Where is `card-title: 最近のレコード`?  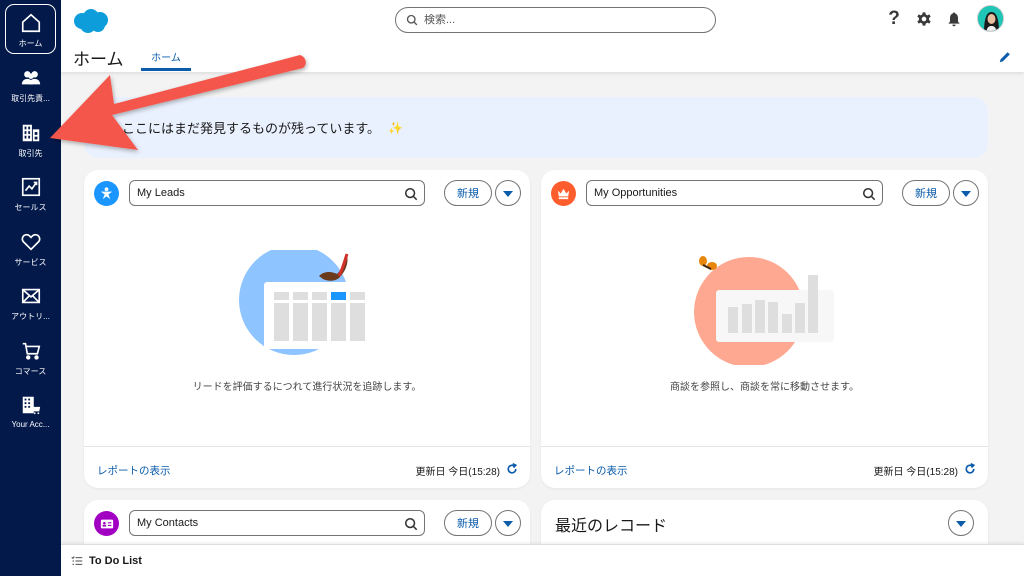 card-title: 最近のレコード is located at coordinates (611, 526).